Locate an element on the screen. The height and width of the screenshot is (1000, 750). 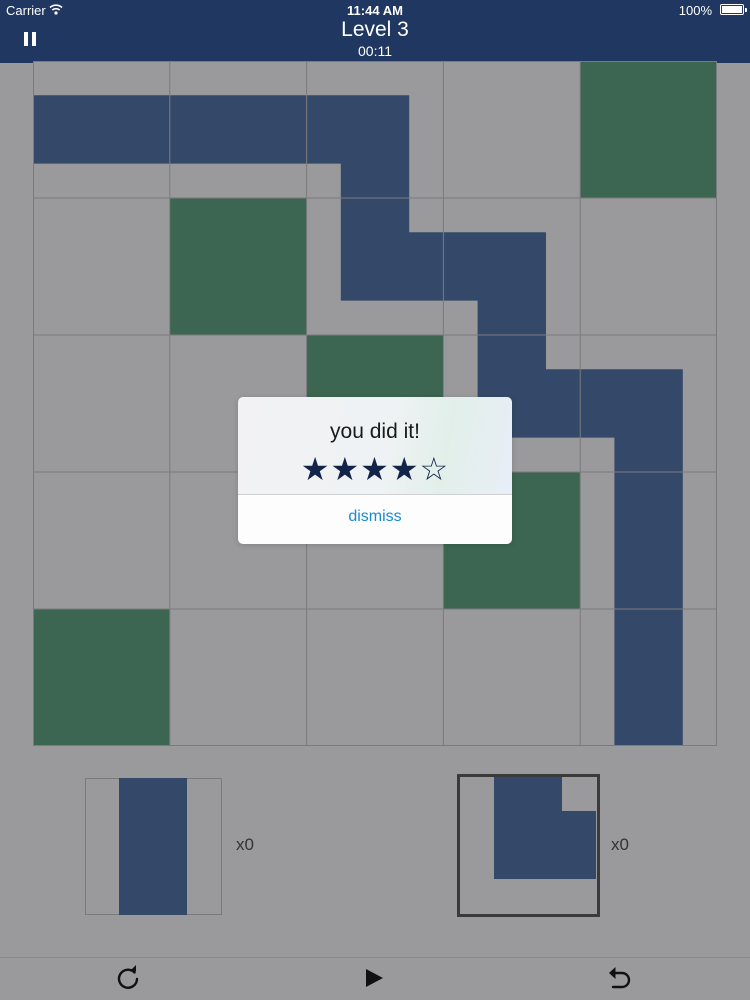
undo-icon is located at coordinates (620, 978).